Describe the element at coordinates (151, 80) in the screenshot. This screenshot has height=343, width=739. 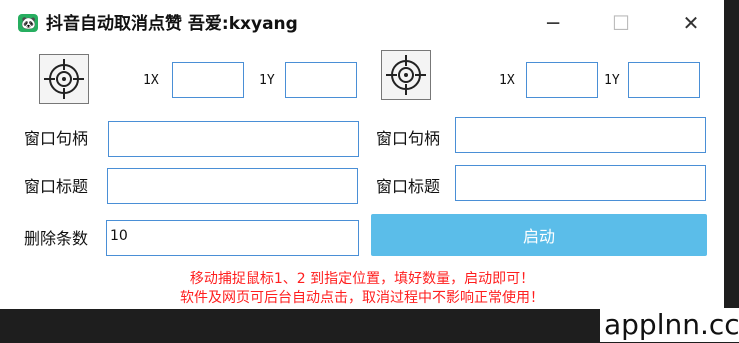
I see `left-x-label: 1X` at that location.